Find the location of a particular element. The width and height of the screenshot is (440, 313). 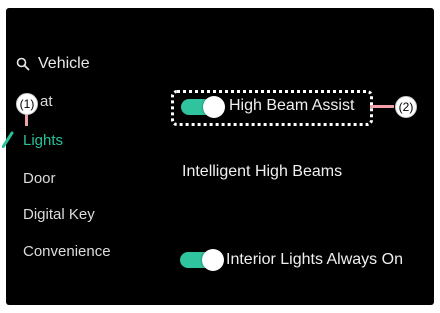

sidebar-item-digital-key: Digital Key is located at coordinates (59, 214).